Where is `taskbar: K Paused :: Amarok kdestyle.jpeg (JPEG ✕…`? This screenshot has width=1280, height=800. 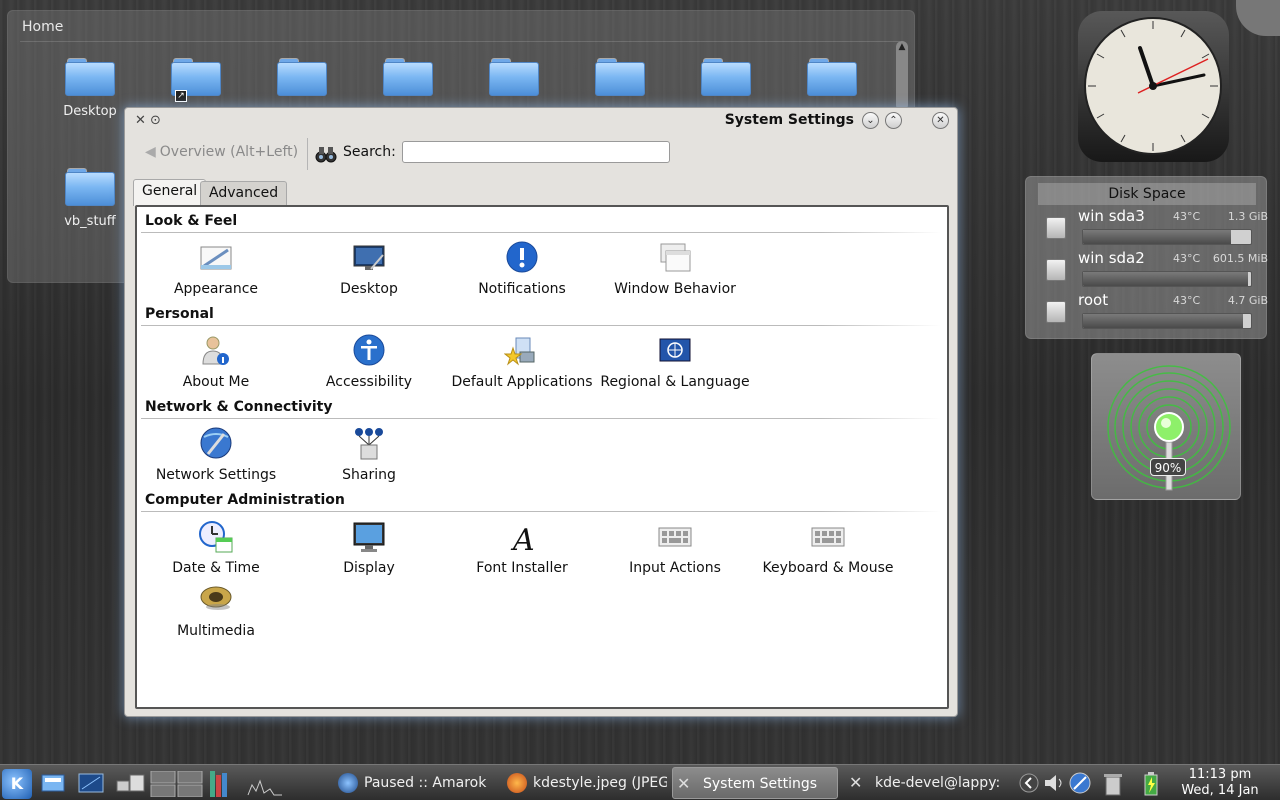 taskbar: K Paused :: Amarok kdestyle.jpeg (JPEG ✕… is located at coordinates (640, 782).